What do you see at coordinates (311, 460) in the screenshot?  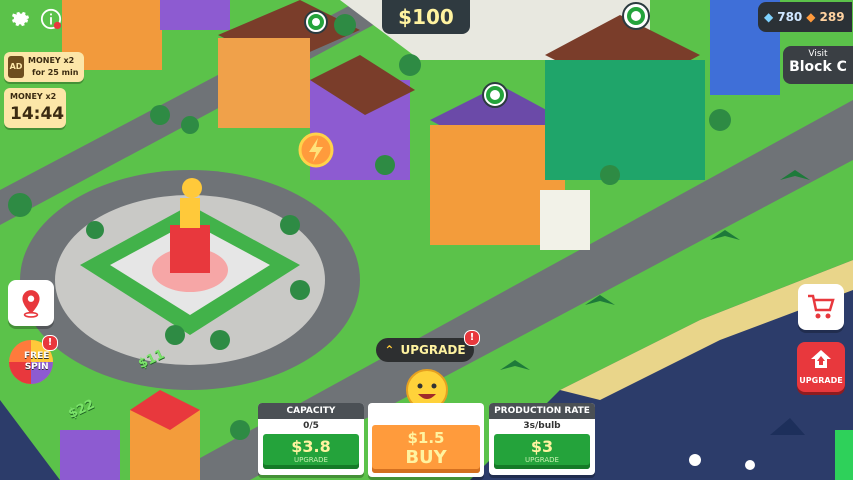 I see `capacity-upgrade-label: UPGRADE` at bounding box center [311, 460].